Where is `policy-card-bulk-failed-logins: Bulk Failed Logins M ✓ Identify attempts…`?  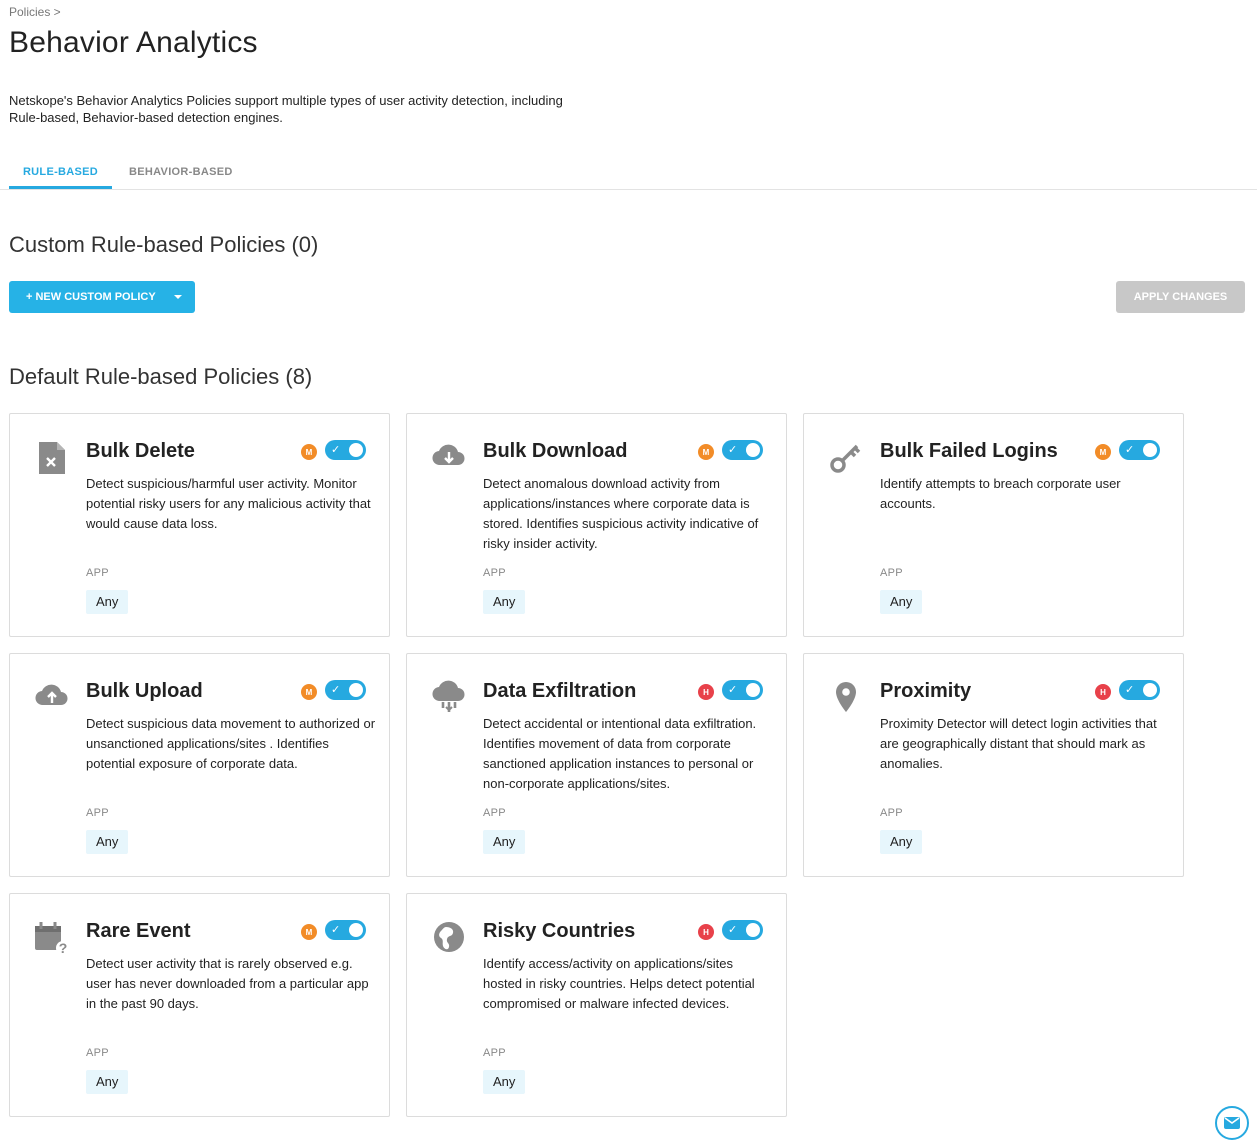
policy-card-bulk-failed-logins: Bulk Failed Logins M ✓ Identify attempts… is located at coordinates (993, 525).